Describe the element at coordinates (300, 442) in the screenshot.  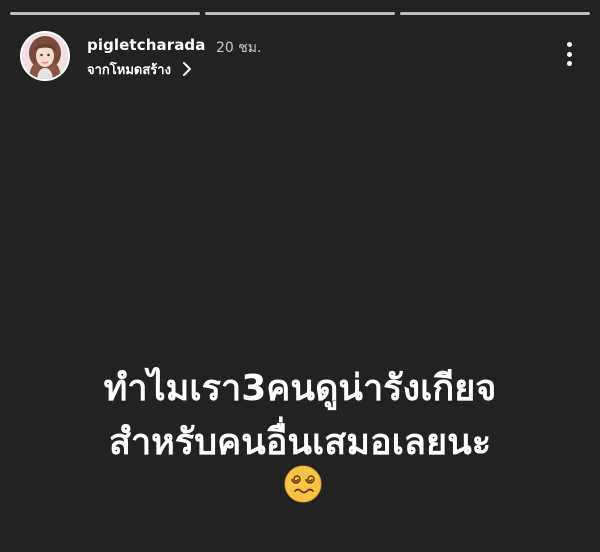
I see `caption-line: สำหรับคนอื่นเสมอเลยนะ` at that location.